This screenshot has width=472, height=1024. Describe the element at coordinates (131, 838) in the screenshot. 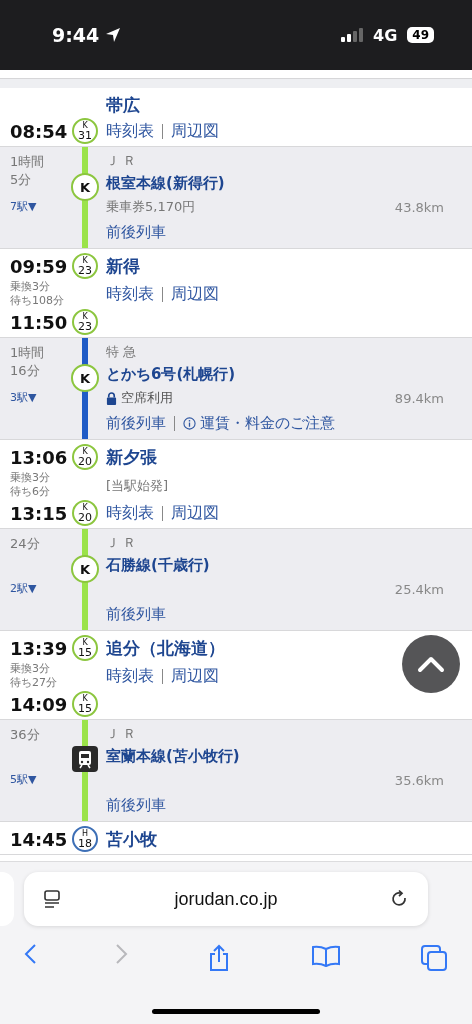

I see `station-name: 苫小牧` at that location.